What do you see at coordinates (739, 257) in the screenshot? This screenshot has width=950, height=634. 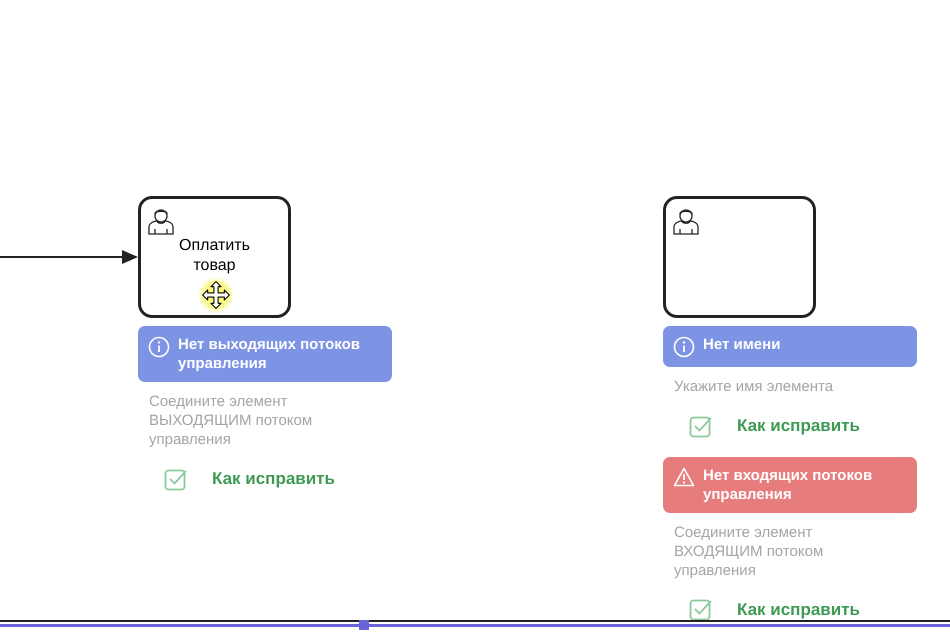 I see `user-task` at bounding box center [739, 257].